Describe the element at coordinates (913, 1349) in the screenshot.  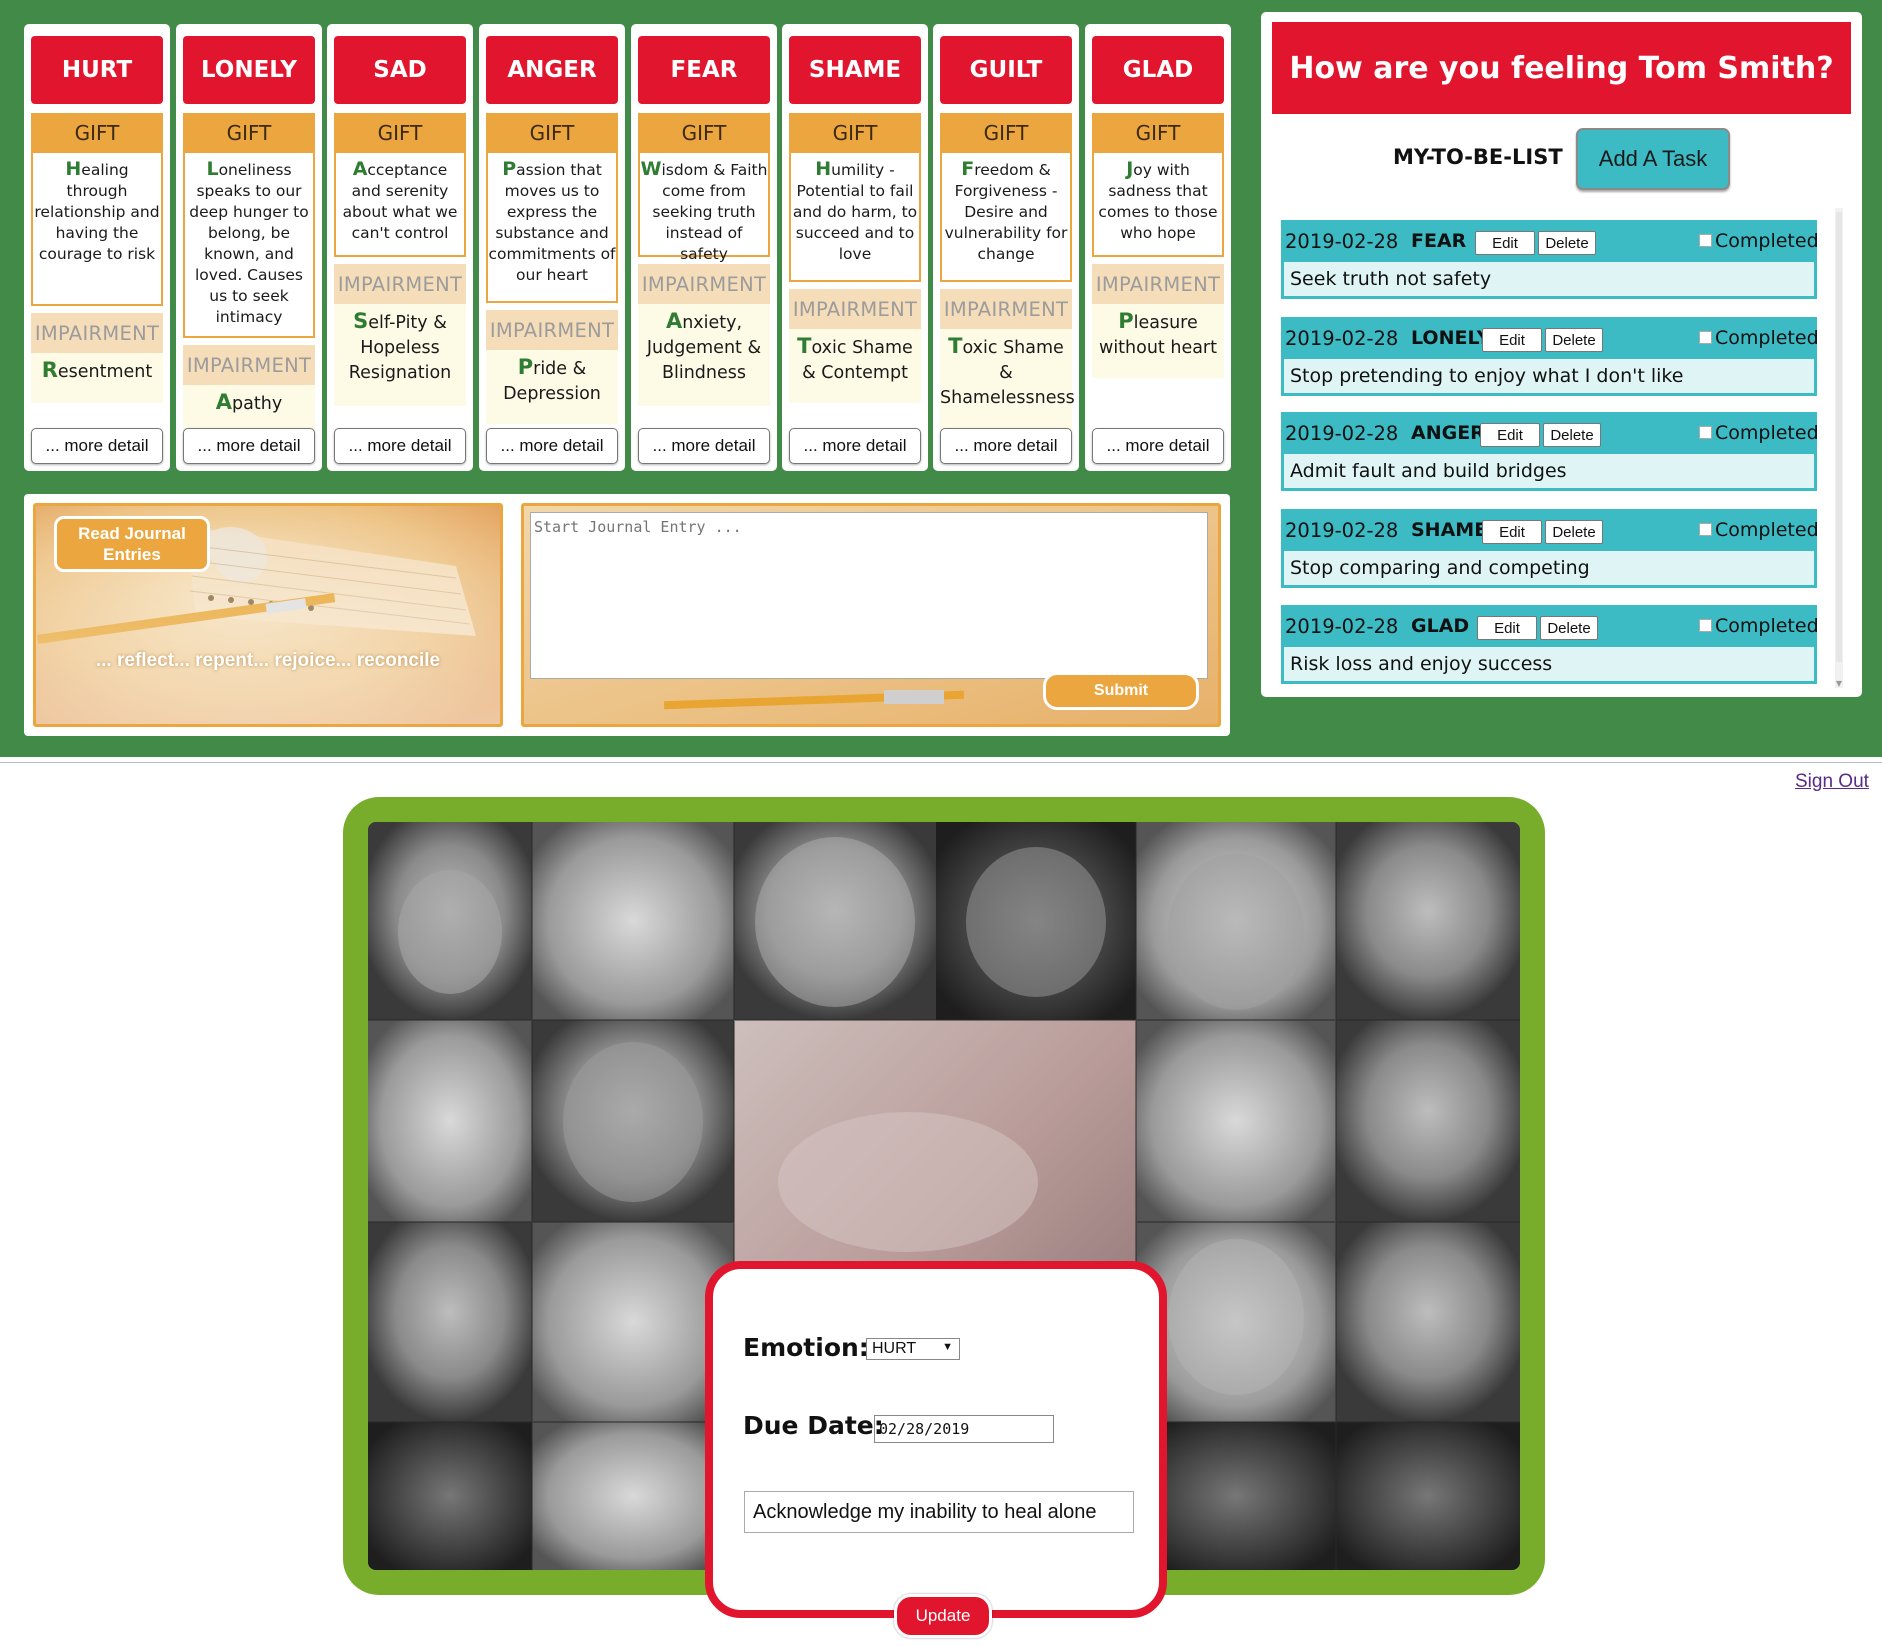
I see `emotion-select: HURT ▼` at that location.